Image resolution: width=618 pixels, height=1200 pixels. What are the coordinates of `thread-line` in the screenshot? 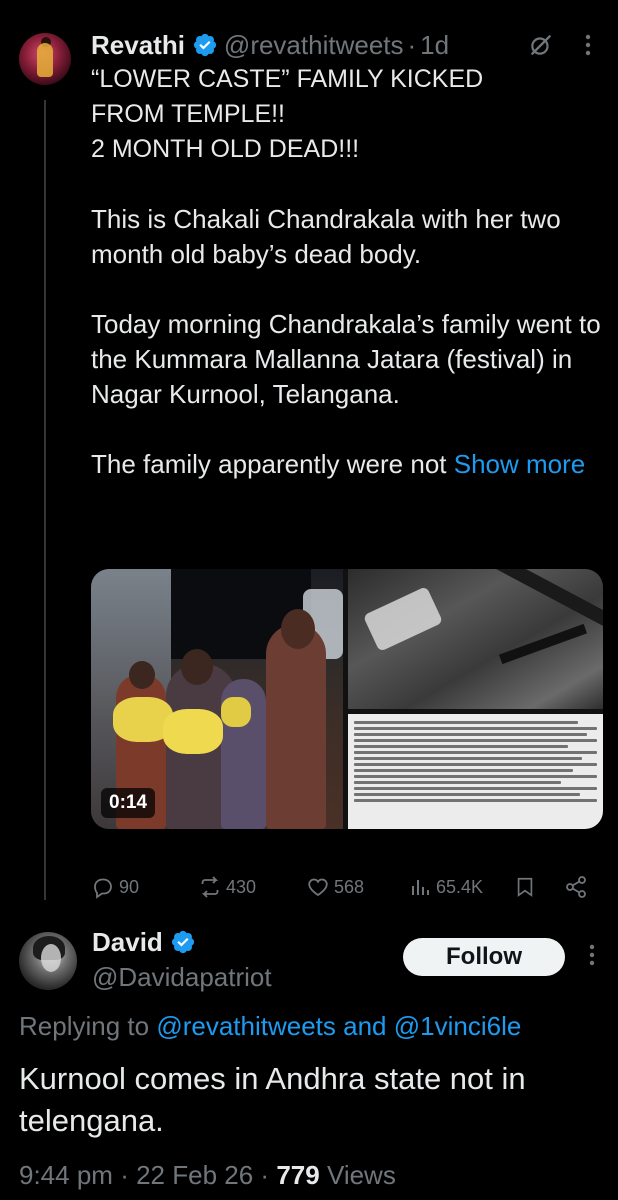 It's located at (45, 500).